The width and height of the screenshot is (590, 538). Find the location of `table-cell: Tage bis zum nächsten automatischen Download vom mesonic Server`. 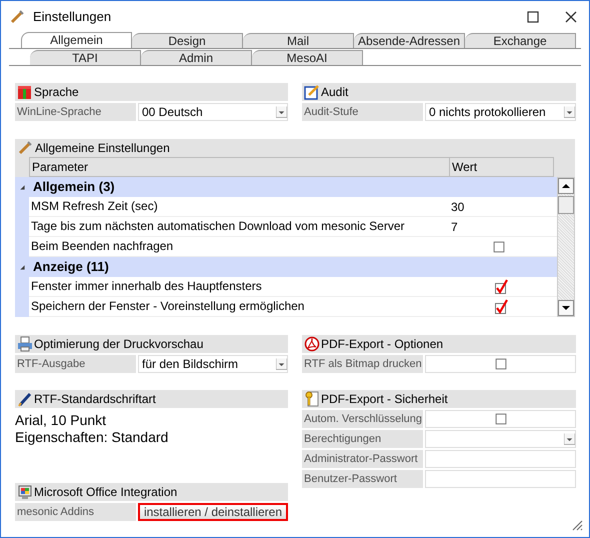

table-cell: Tage bis zum nächsten automatischen Download vom mesonic Server is located at coordinates (239, 227).